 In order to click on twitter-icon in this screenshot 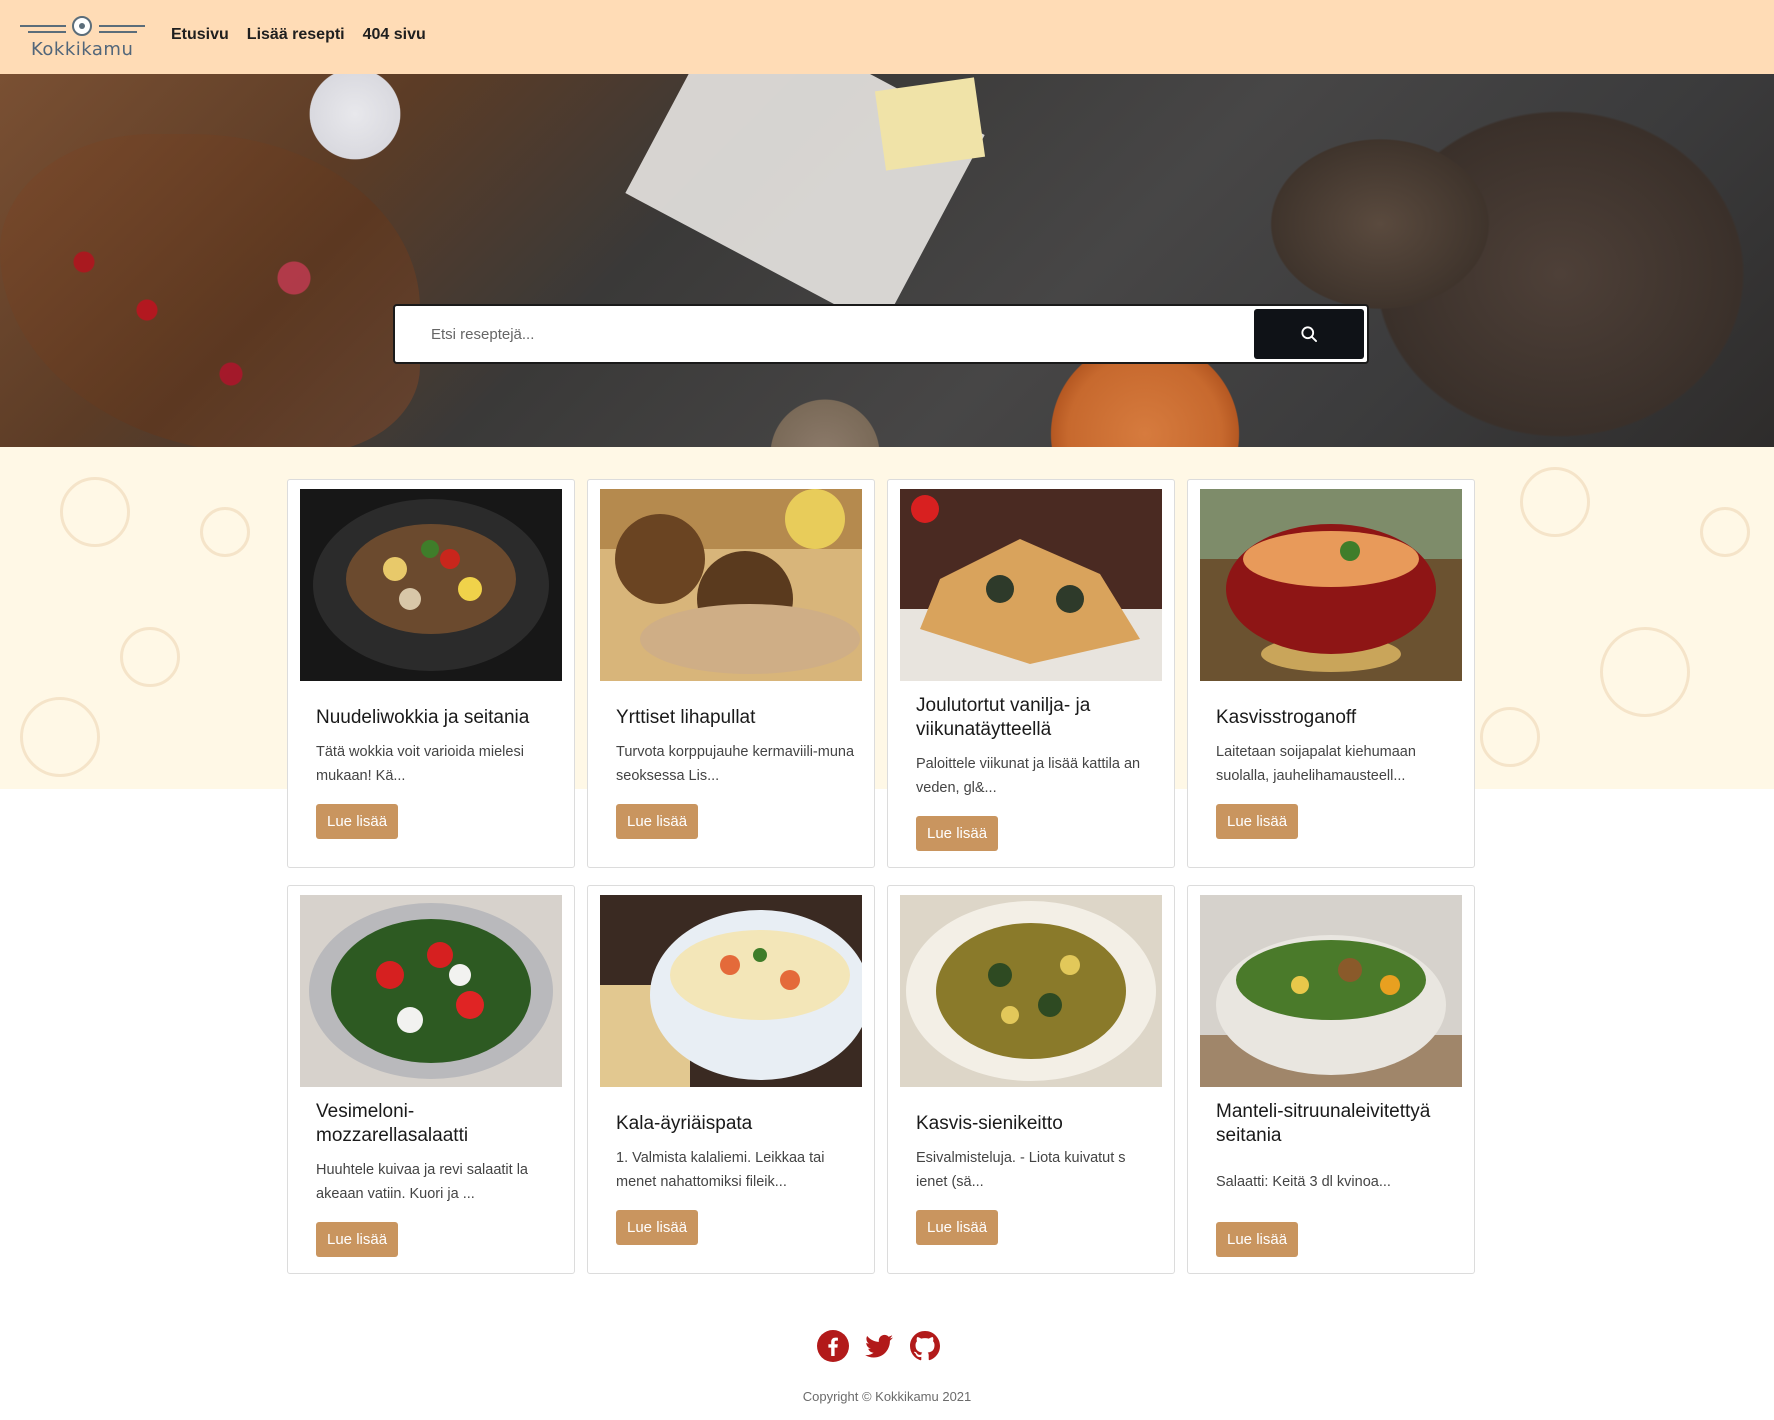, I will do `click(879, 1346)`.